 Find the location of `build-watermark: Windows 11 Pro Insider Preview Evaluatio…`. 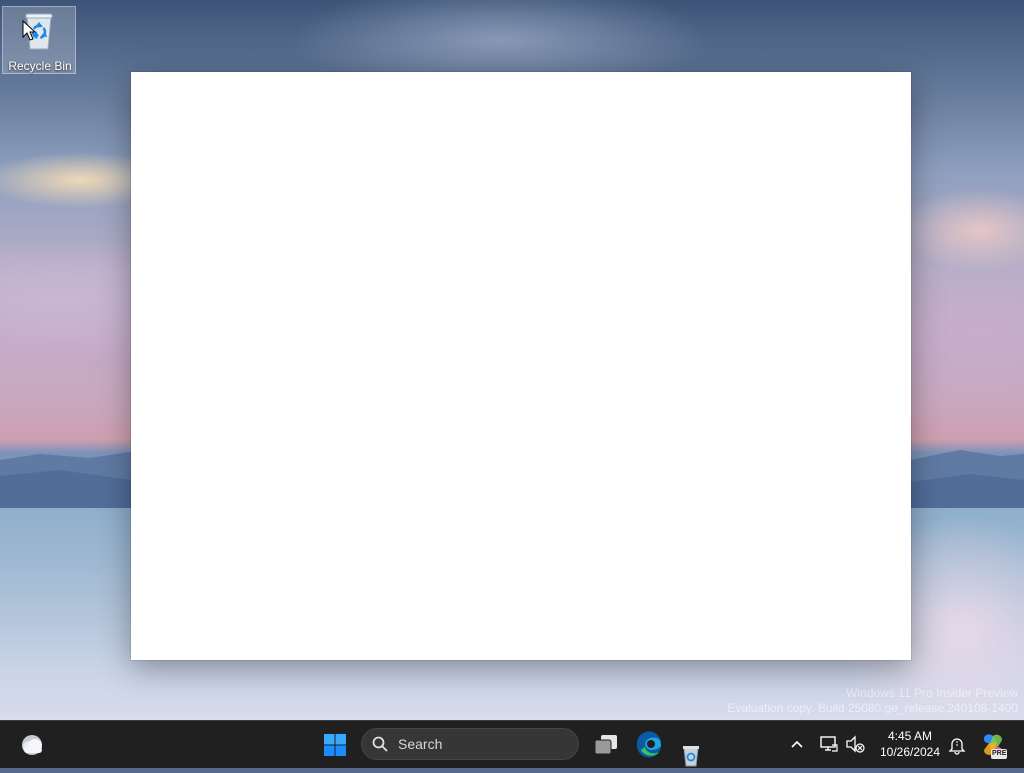

build-watermark: Windows 11 Pro Insider Preview Evaluatio… is located at coordinates (872, 701).